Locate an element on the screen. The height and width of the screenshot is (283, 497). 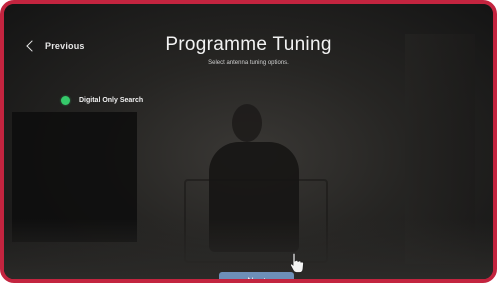
option-digital-only-search: Digital Only Search is located at coordinates (102, 100).